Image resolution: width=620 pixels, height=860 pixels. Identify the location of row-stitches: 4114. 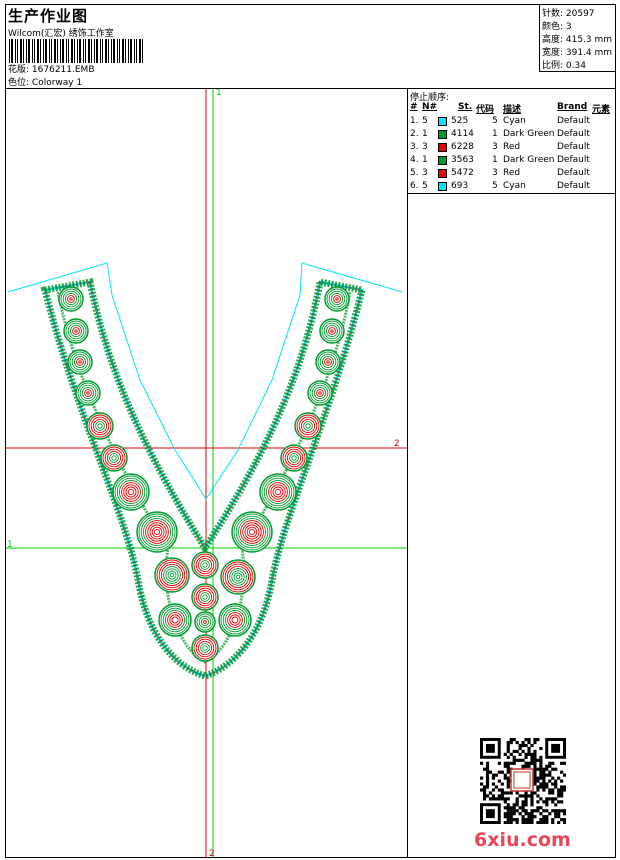
(462, 134).